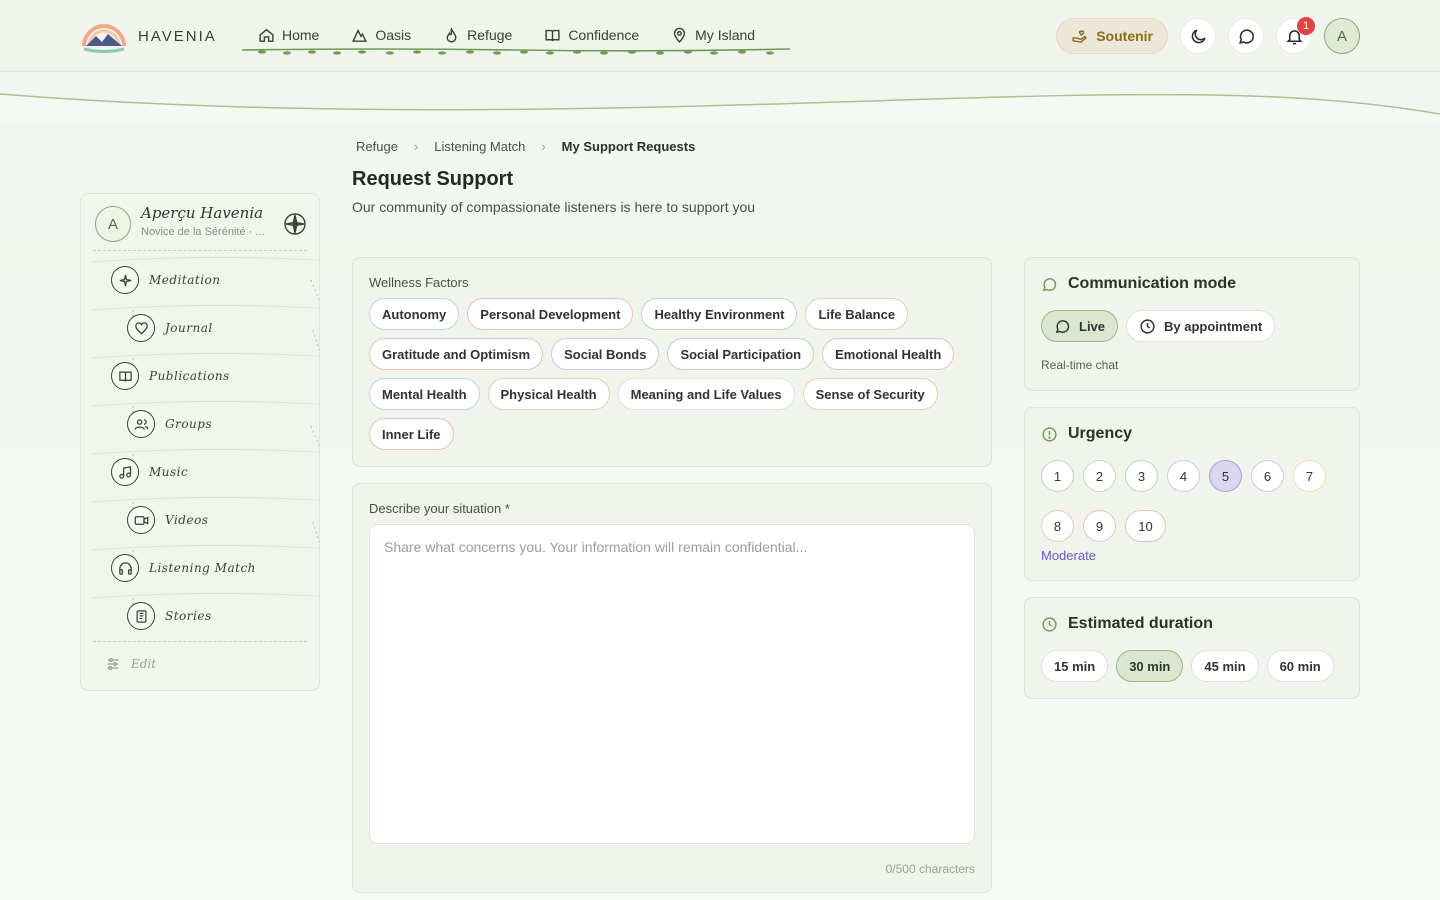 The width and height of the screenshot is (1440, 900). Describe the element at coordinates (1187, 666) in the screenshot. I see `duration-options: 15 min 30 min 45 min 60 min` at that location.